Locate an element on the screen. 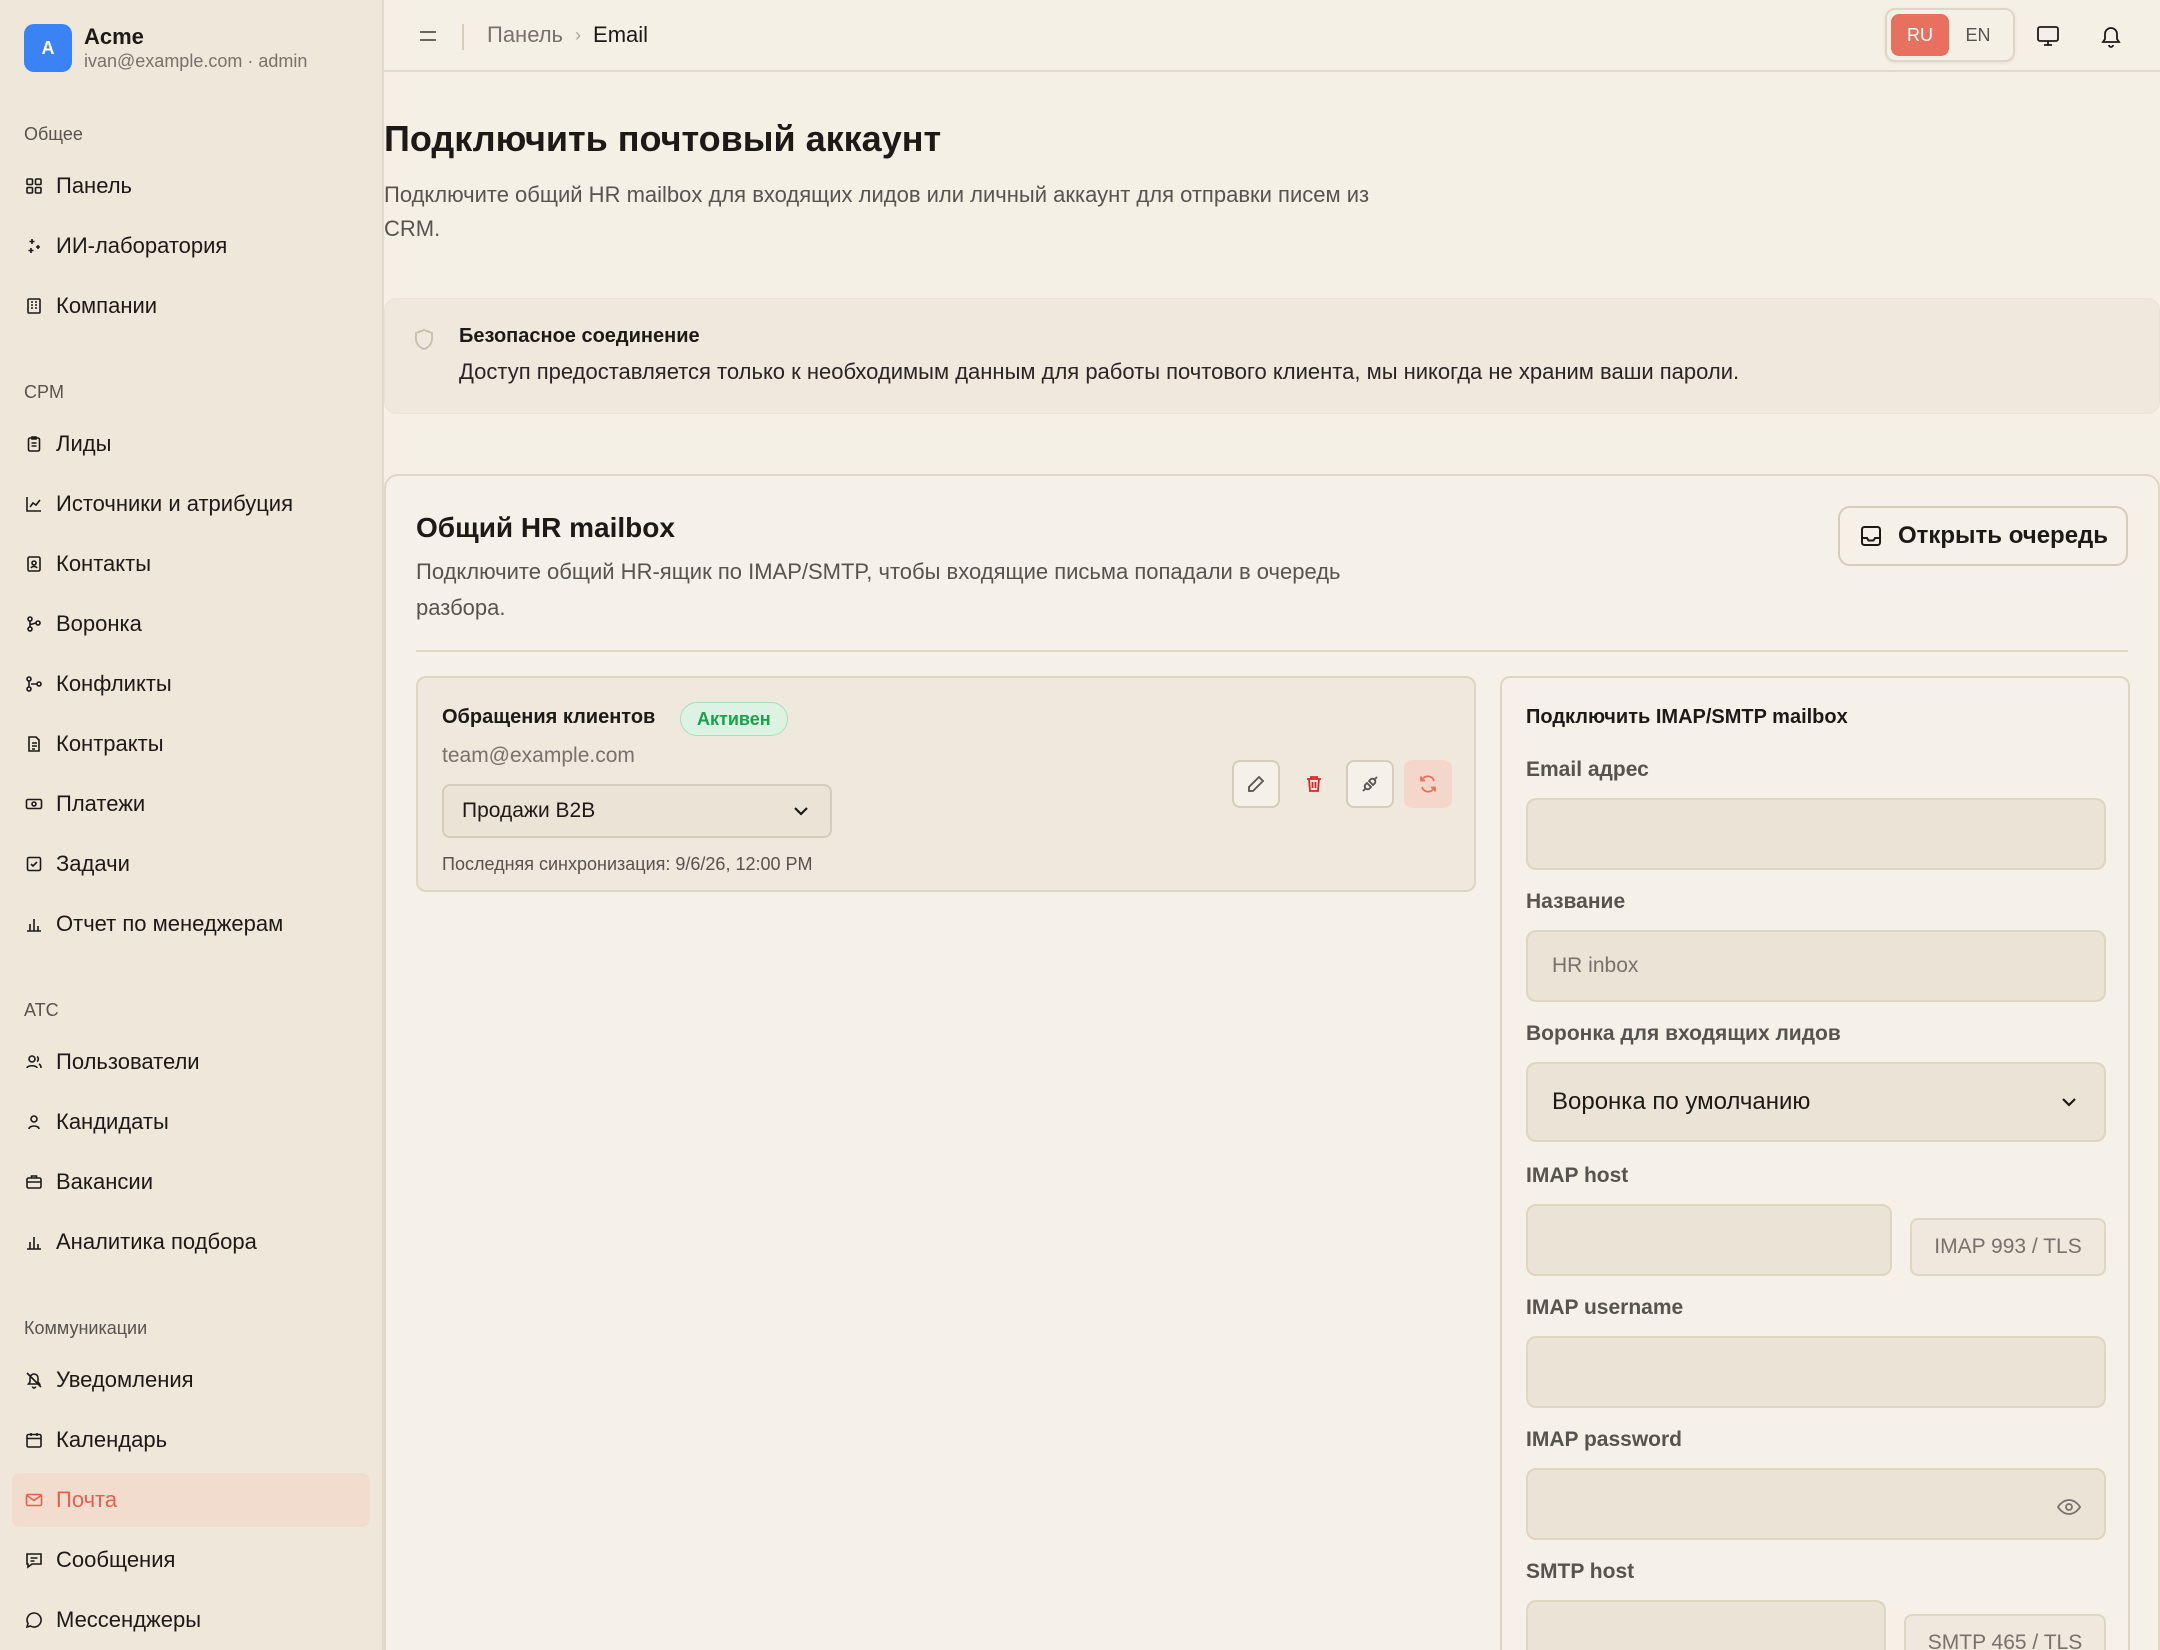  sidebar-item-label: Аналитика подбора is located at coordinates (156, 1241).